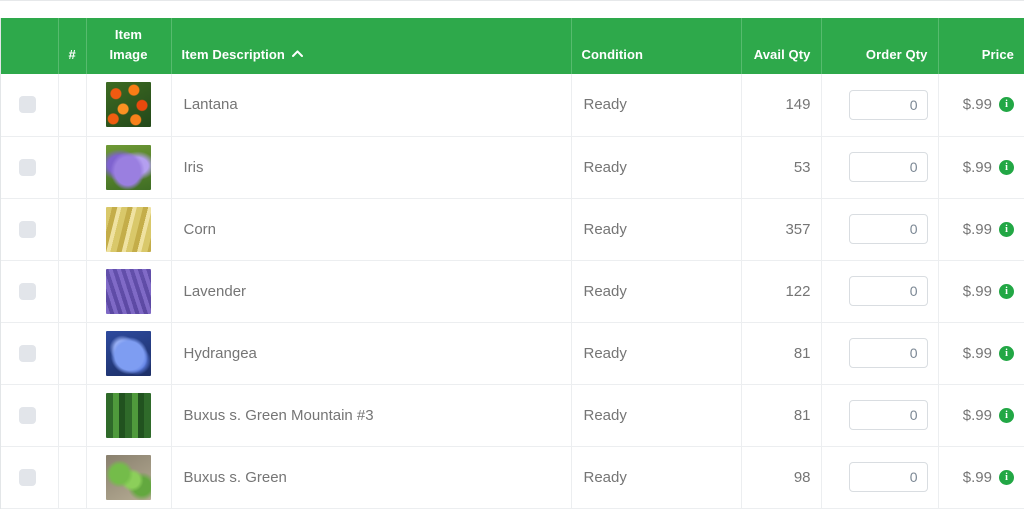 This screenshot has height=509, width=1024. What do you see at coordinates (200, 229) in the screenshot?
I see `row-item-description-text: Corn` at bounding box center [200, 229].